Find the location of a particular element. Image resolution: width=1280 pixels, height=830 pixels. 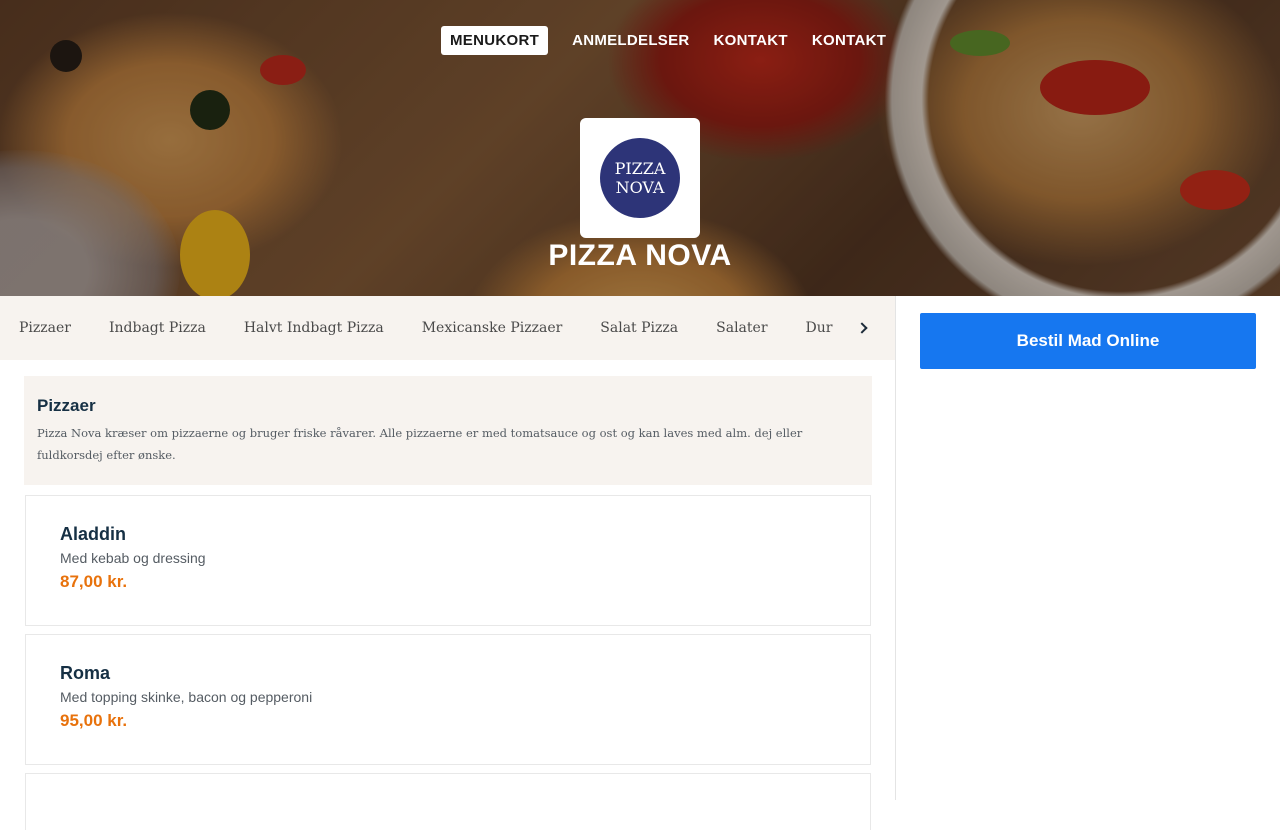

category-halvt-indbagt-pizza: Halvt Indbagt Pizza is located at coordinates (314, 328).